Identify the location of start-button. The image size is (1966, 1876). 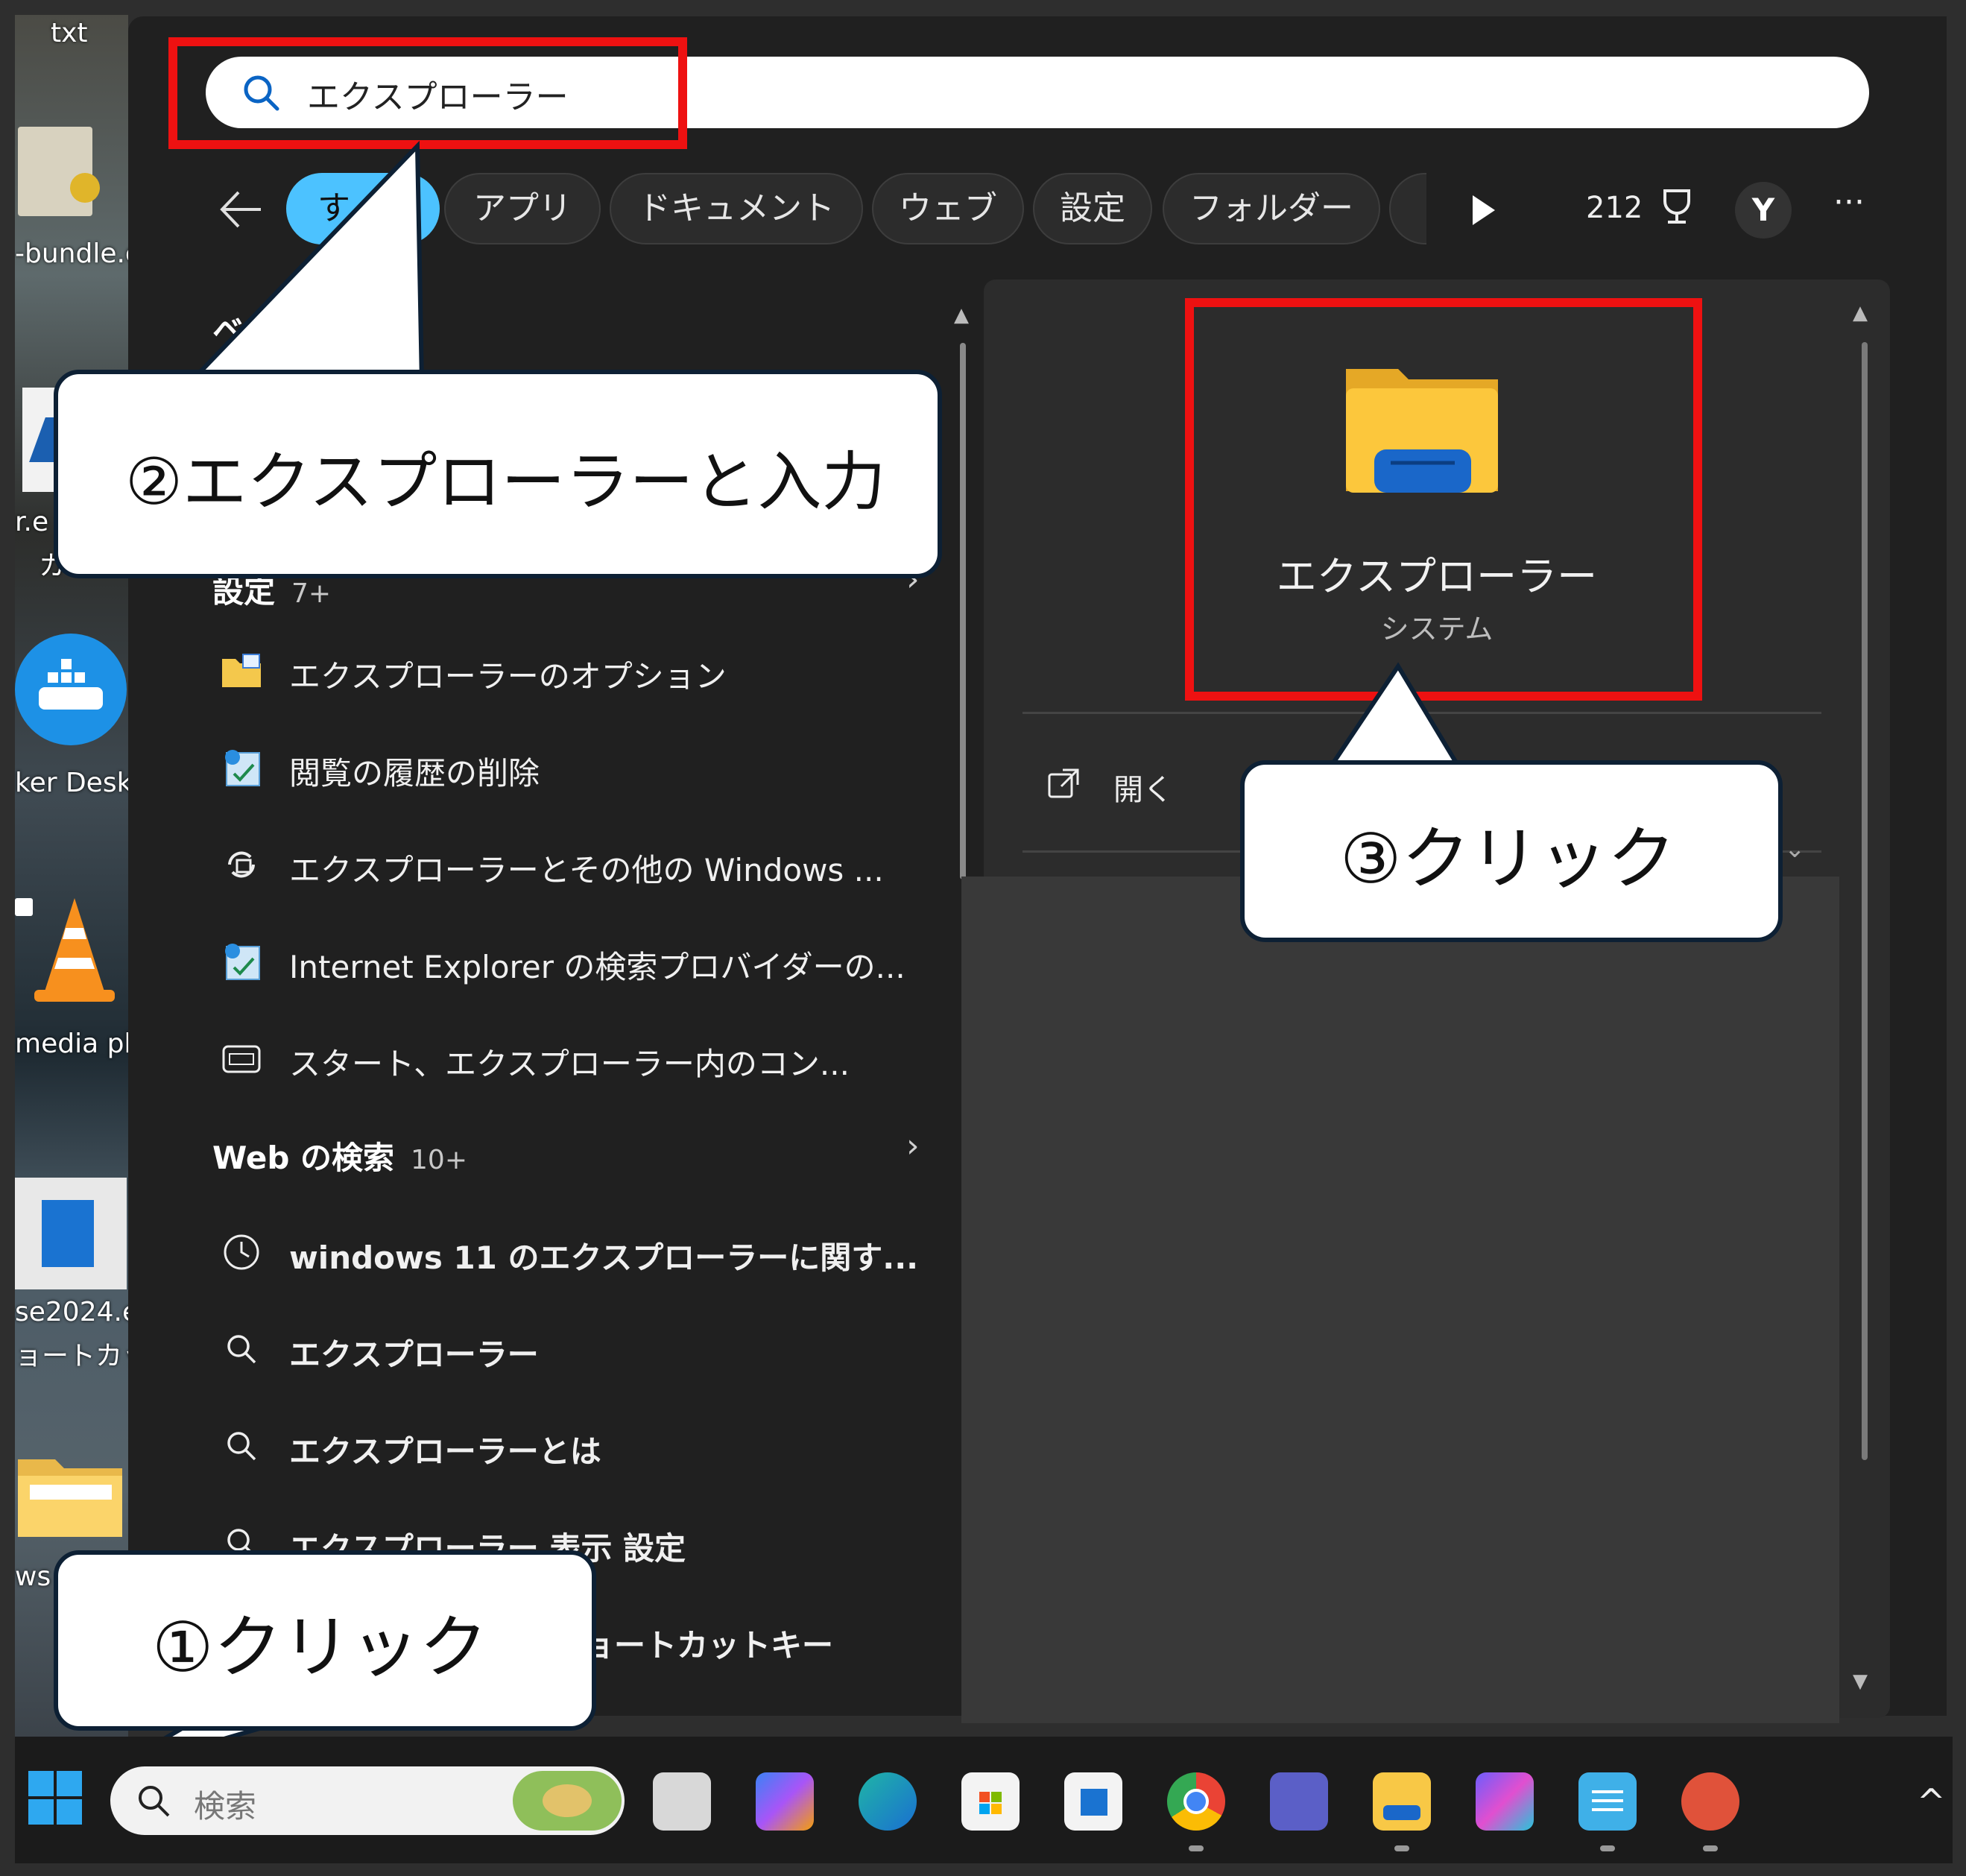
(55, 1797).